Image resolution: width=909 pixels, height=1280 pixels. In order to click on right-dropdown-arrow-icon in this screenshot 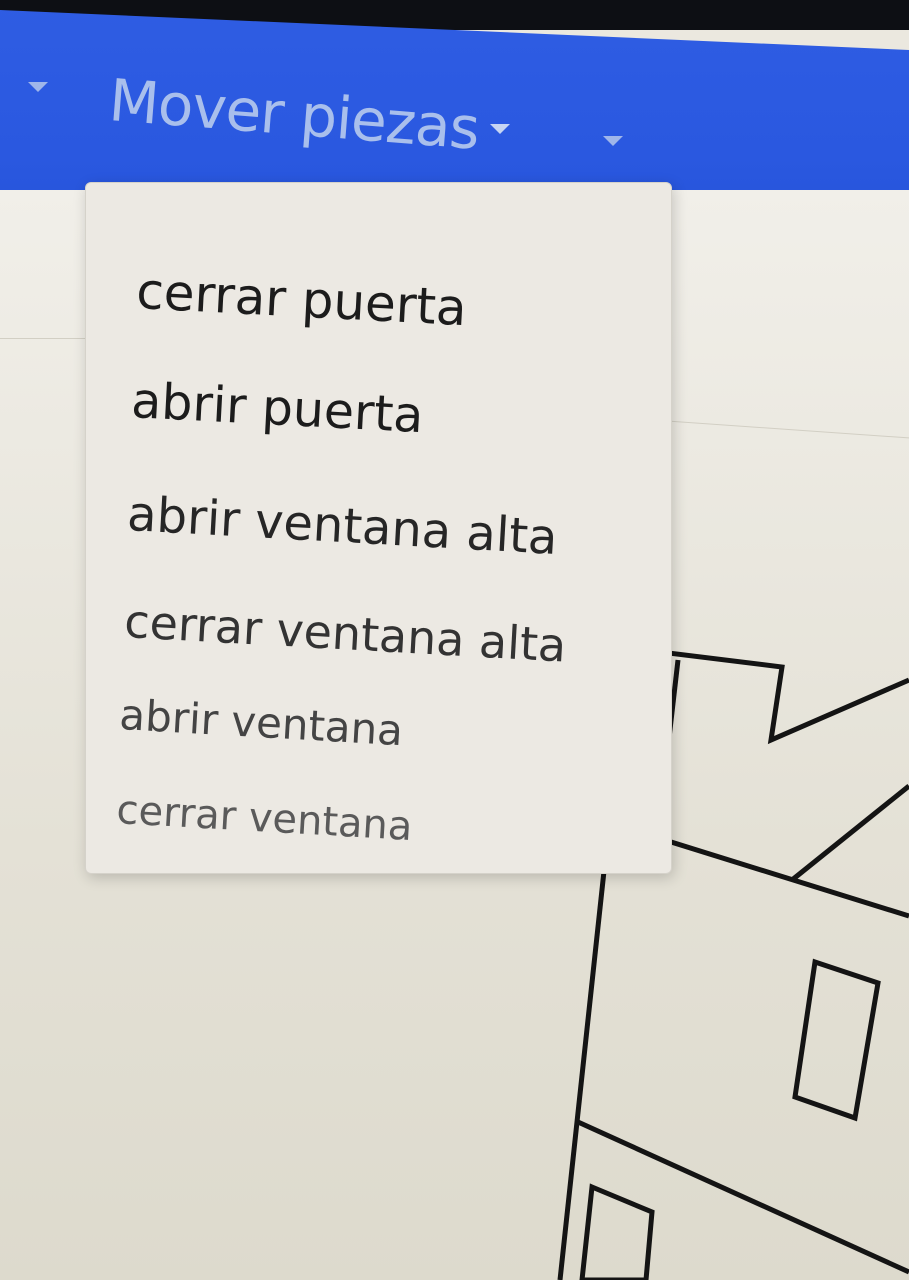, I will do `click(613, 141)`.